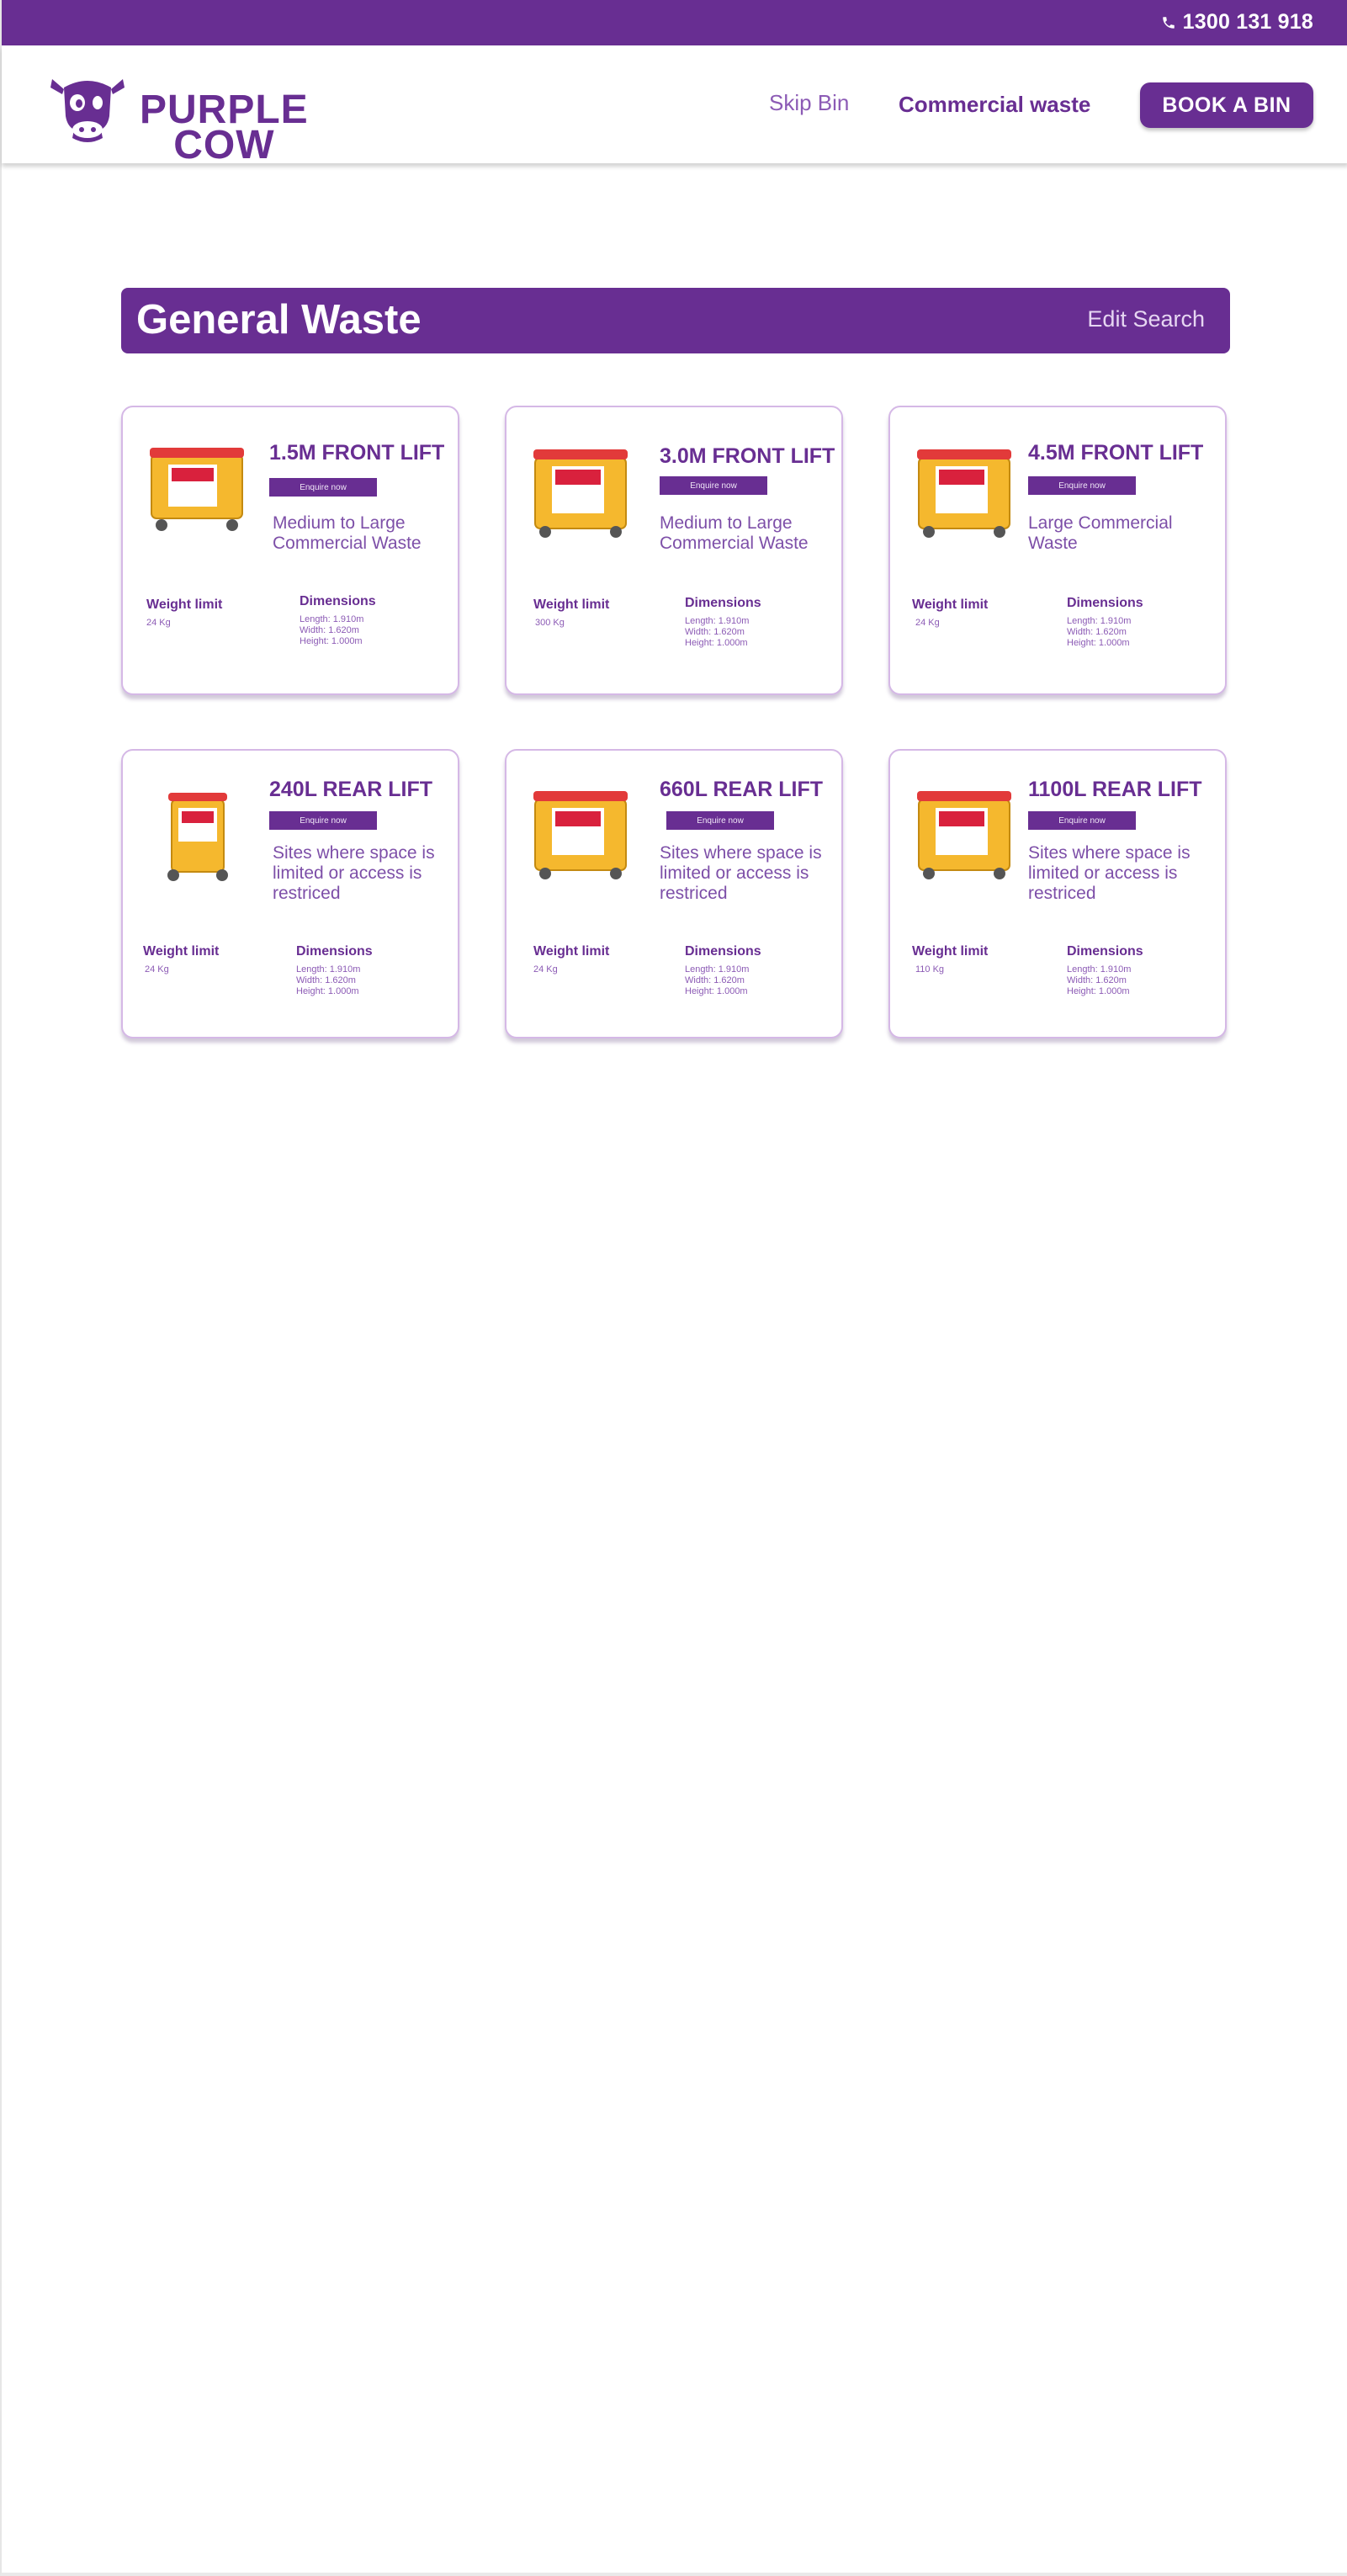  Describe the element at coordinates (1100, 533) in the screenshot. I see `card-description: Large Commercial Waste` at that location.